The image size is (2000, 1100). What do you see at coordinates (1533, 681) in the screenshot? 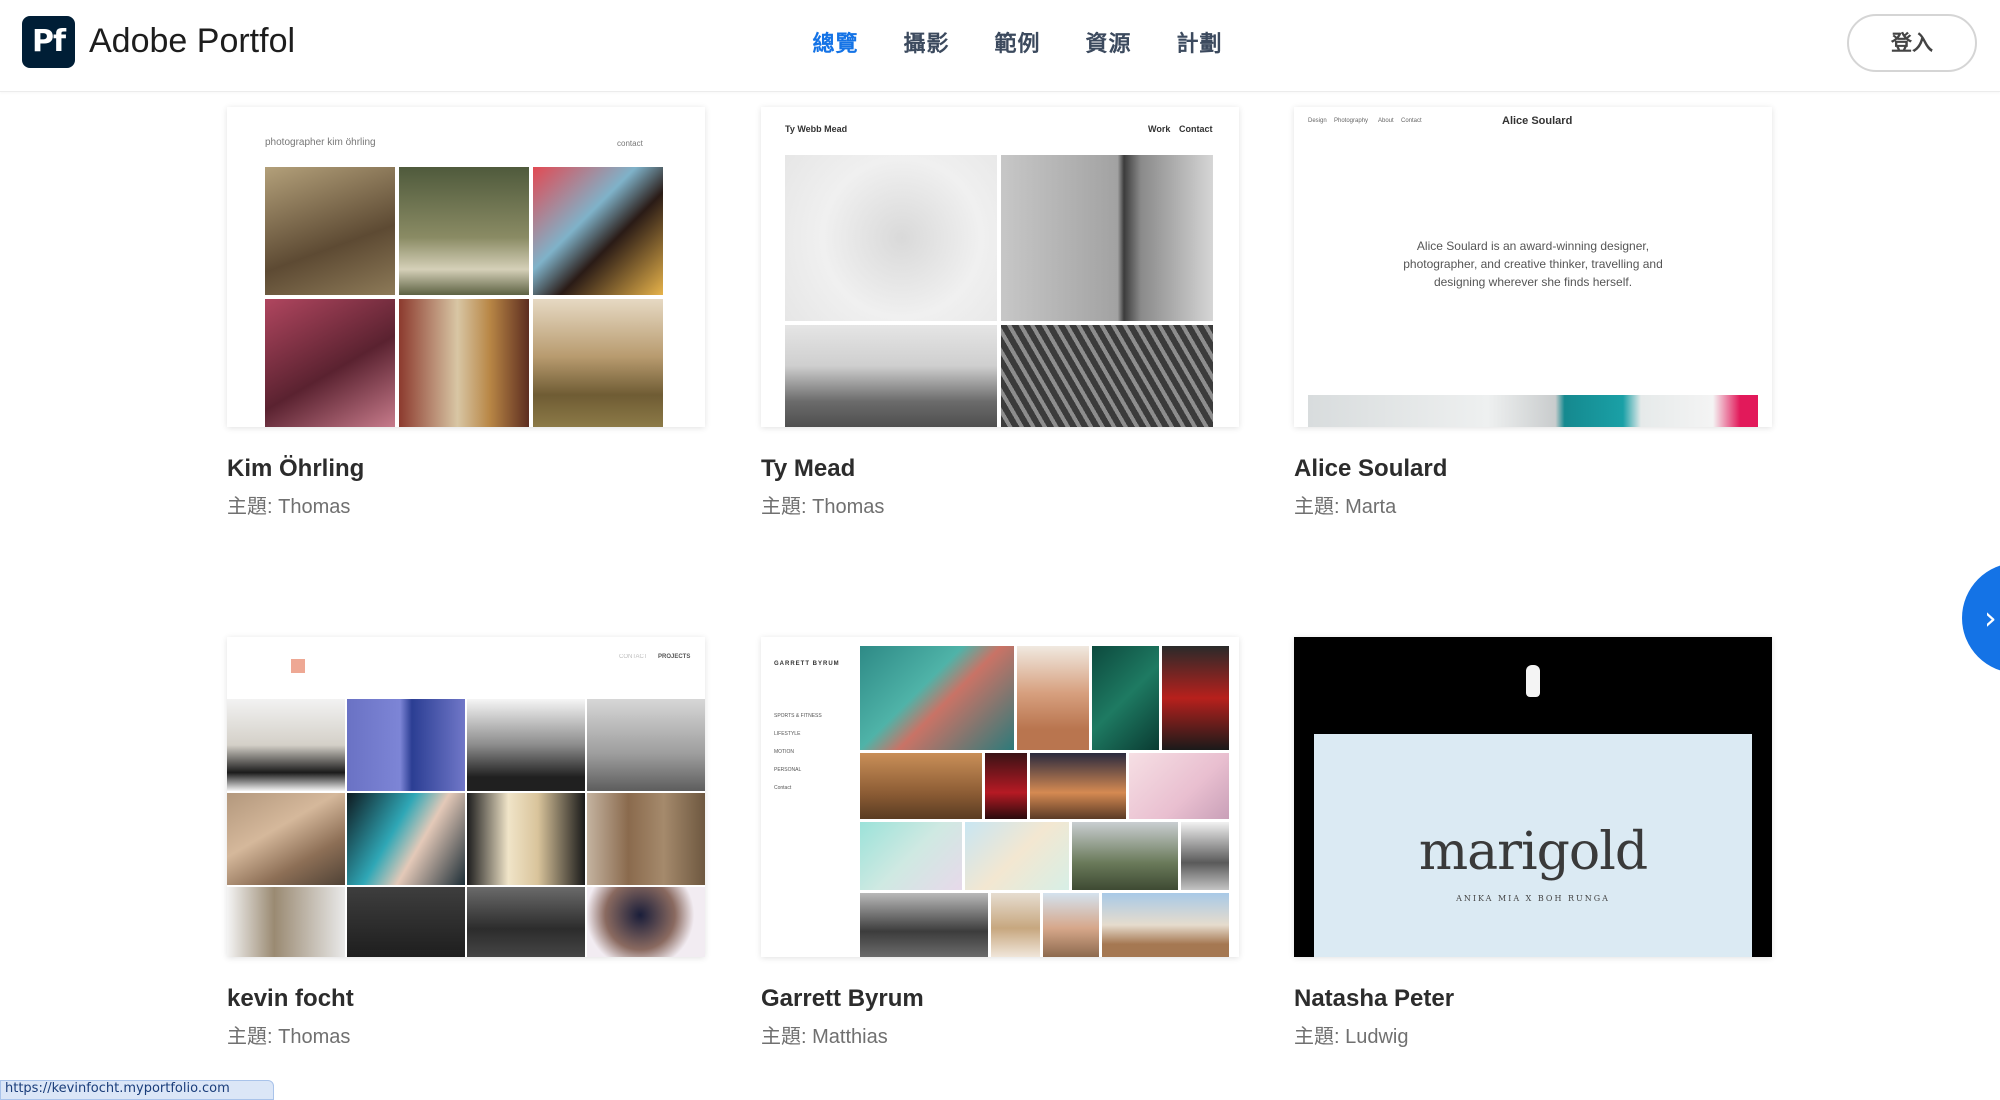
I see `hand-icon` at bounding box center [1533, 681].